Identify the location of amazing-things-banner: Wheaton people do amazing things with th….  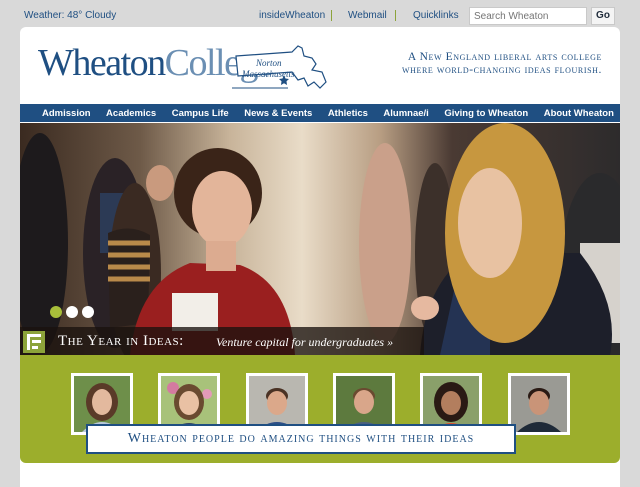
(301, 439).